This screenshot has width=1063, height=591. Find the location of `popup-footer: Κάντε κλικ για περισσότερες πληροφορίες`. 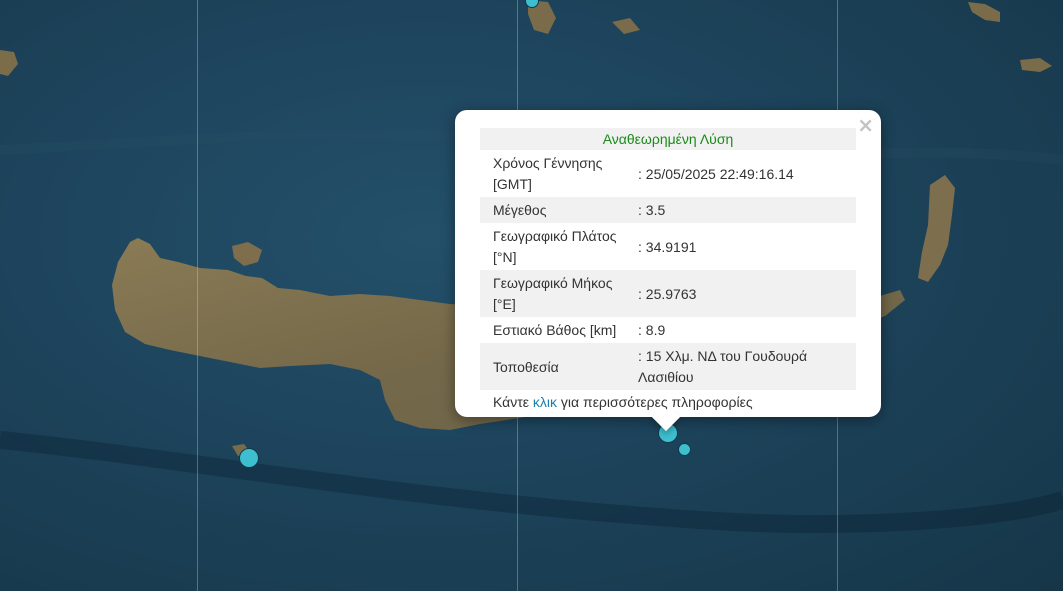

popup-footer: Κάντε κλικ για περισσότερες πληροφορίες is located at coordinates (668, 400).